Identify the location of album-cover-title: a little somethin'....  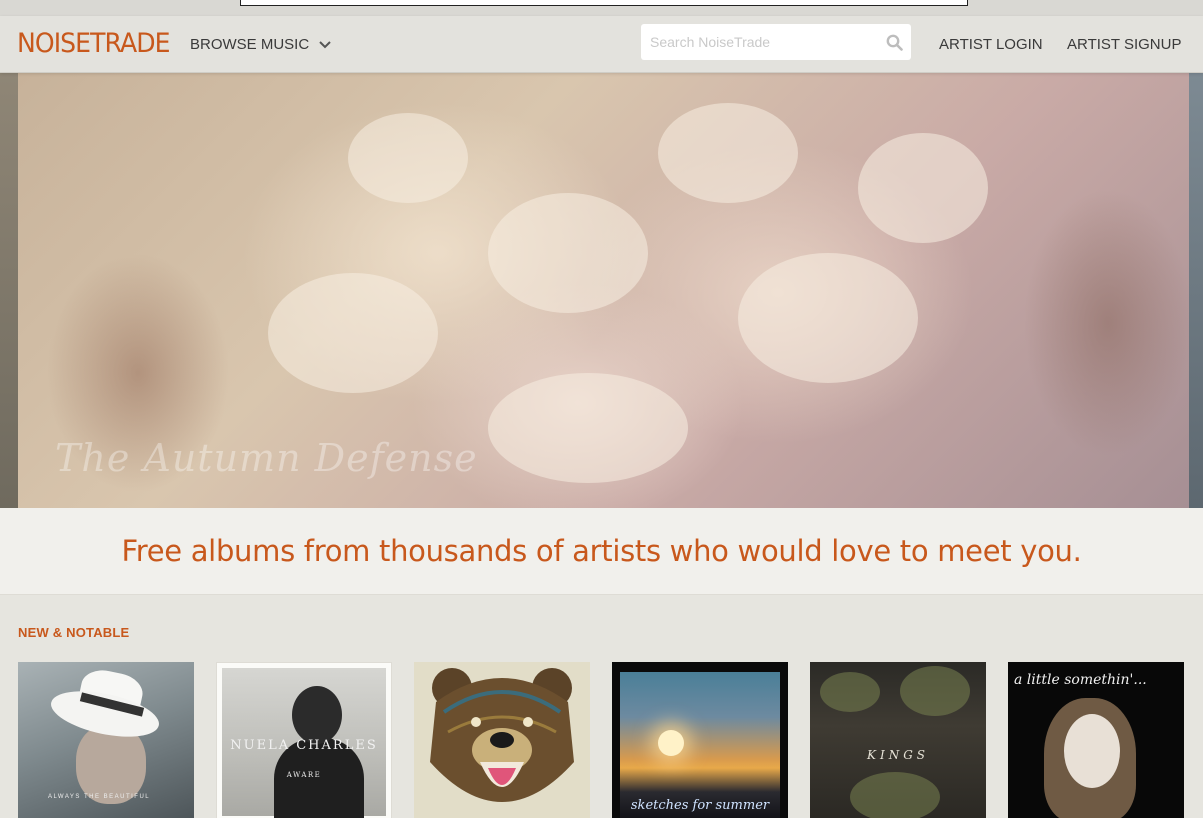
(1080, 680).